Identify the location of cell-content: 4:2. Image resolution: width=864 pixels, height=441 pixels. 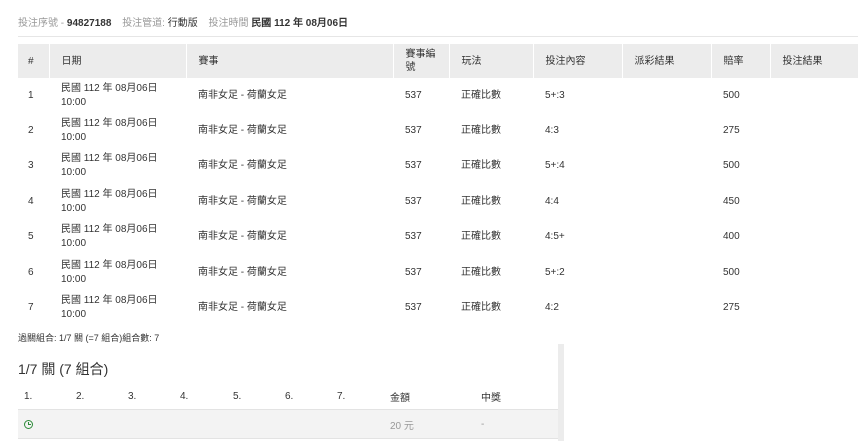
(552, 308).